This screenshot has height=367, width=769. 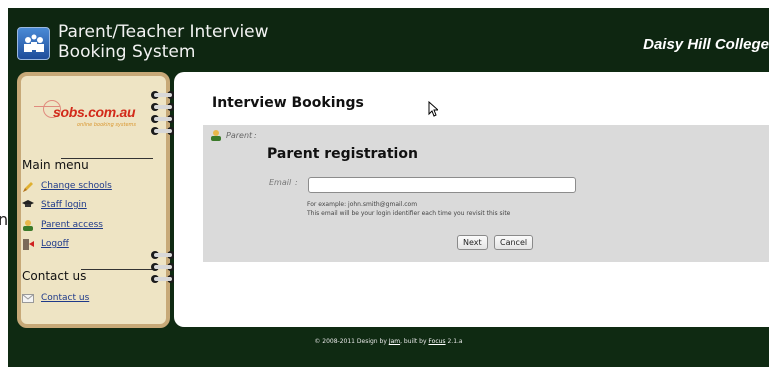 What do you see at coordinates (28, 203) in the screenshot?
I see `hat-icon` at bounding box center [28, 203].